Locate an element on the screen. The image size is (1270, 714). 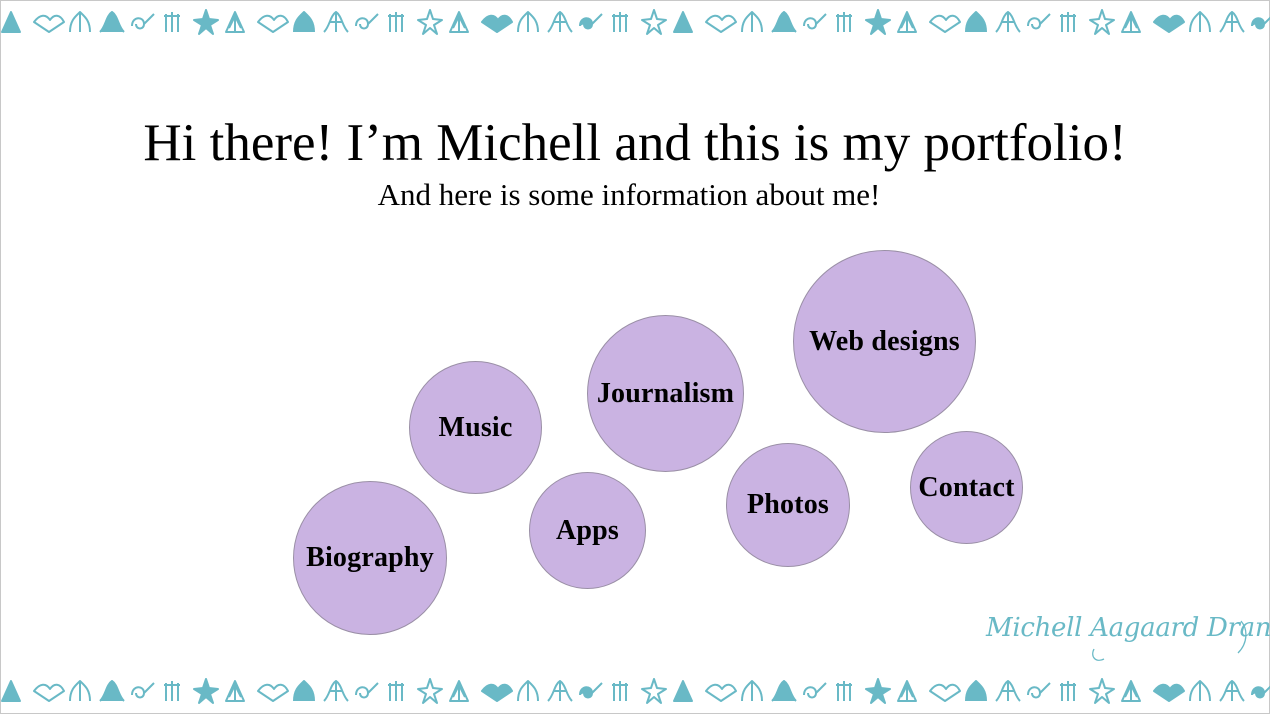
nav-bubble-label: Journalism is located at coordinates (665, 393).